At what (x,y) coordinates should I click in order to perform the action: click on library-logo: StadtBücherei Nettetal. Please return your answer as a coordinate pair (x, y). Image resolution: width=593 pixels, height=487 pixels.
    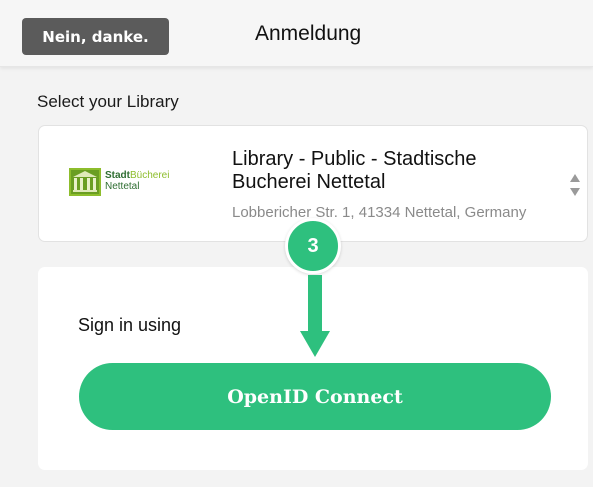
    Looking at the image, I should click on (131, 183).